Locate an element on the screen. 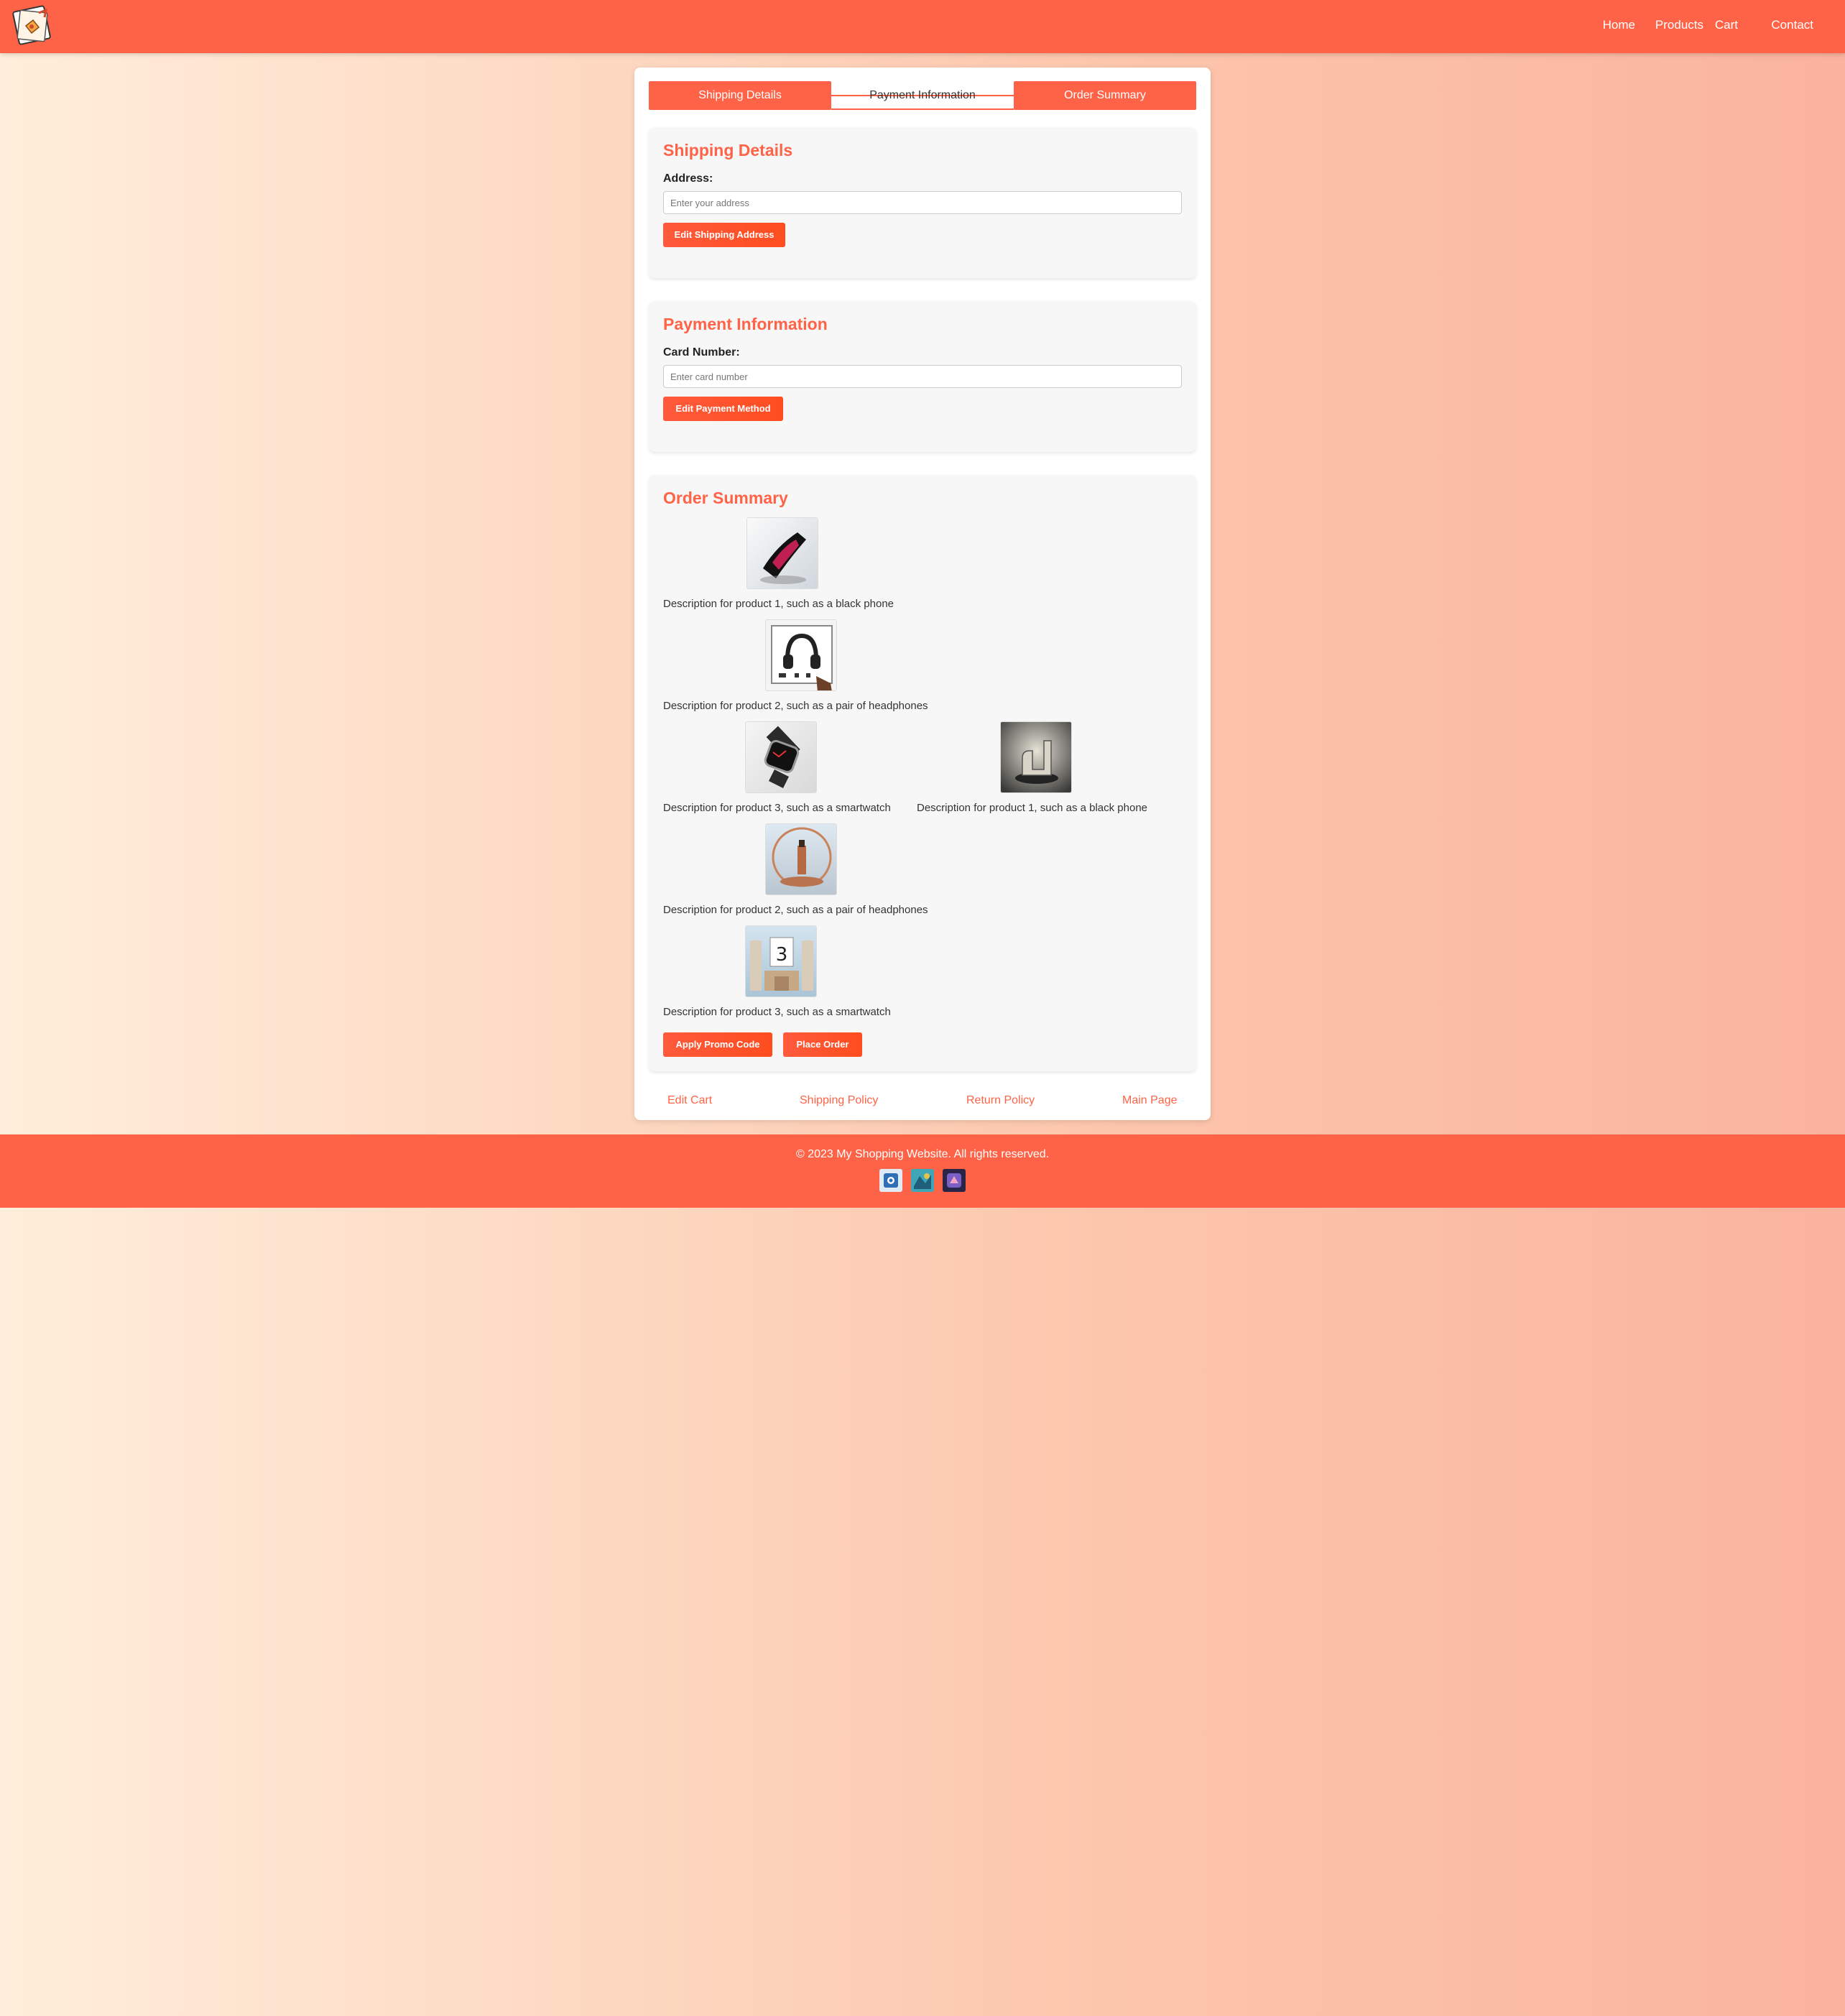 The width and height of the screenshot is (1845, 2016). abstract-sculpture-image is located at coordinates (1036, 757).